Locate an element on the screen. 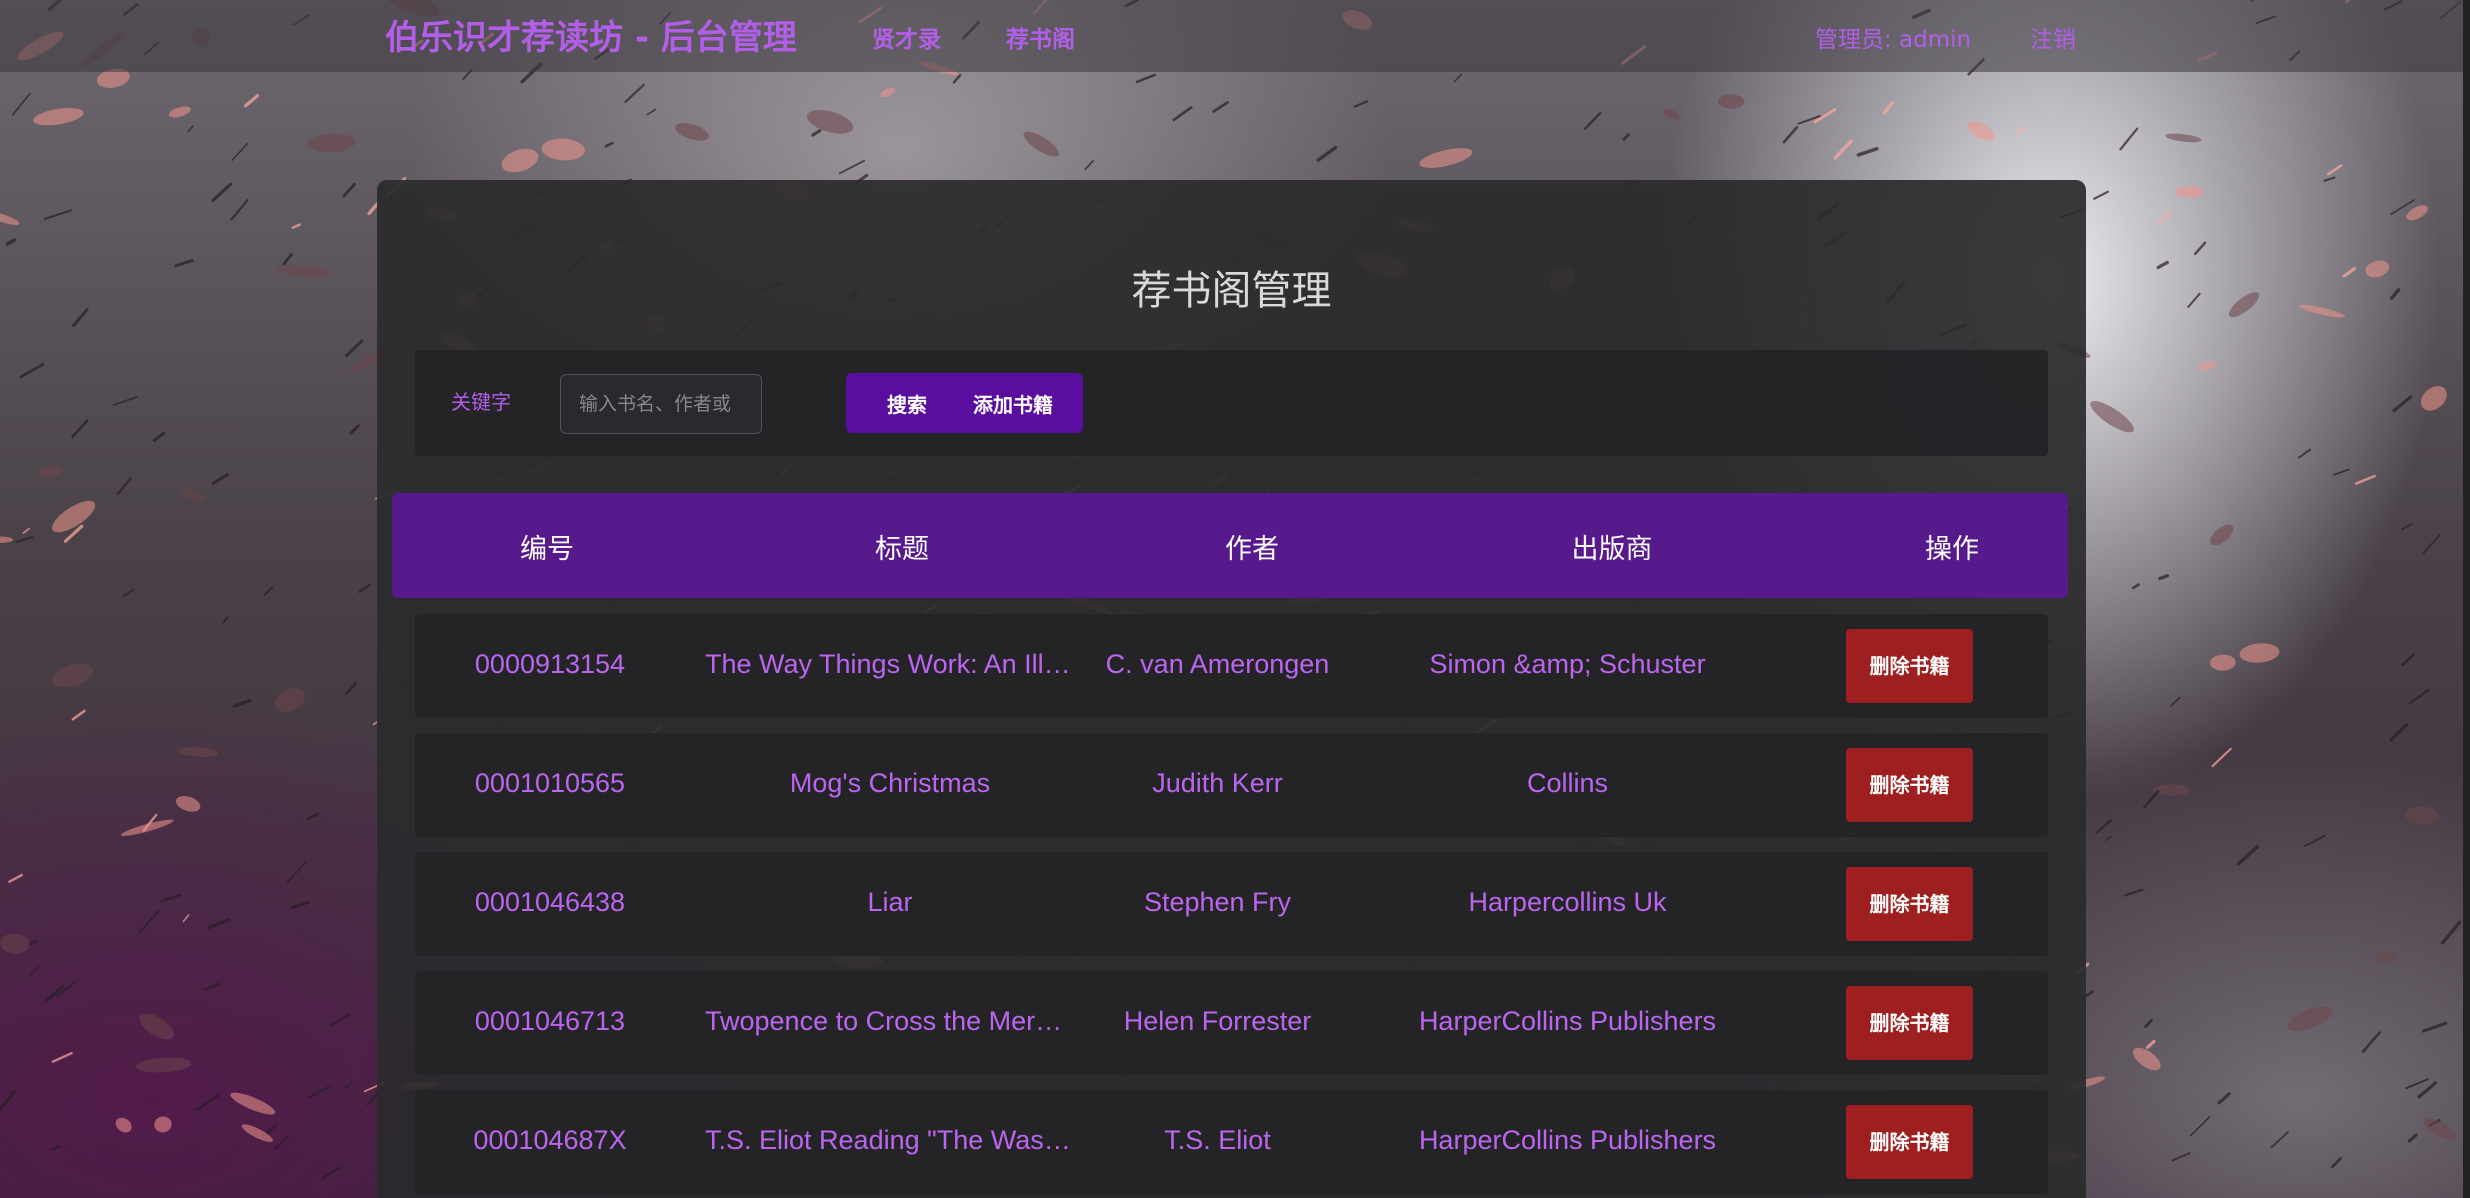 This screenshot has height=1198, width=2470. table-header: 编号 标题 作者 出版商 操作 is located at coordinates (1230, 545).